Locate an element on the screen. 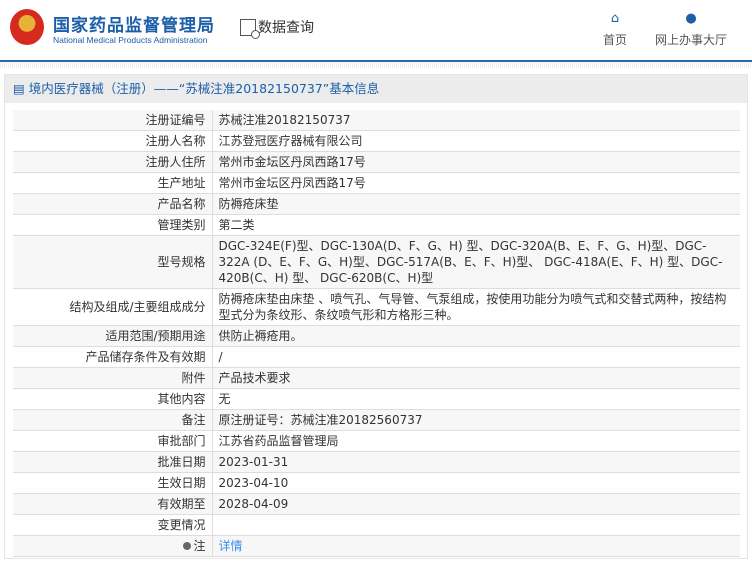  national-emblem-icon is located at coordinates (27, 27).